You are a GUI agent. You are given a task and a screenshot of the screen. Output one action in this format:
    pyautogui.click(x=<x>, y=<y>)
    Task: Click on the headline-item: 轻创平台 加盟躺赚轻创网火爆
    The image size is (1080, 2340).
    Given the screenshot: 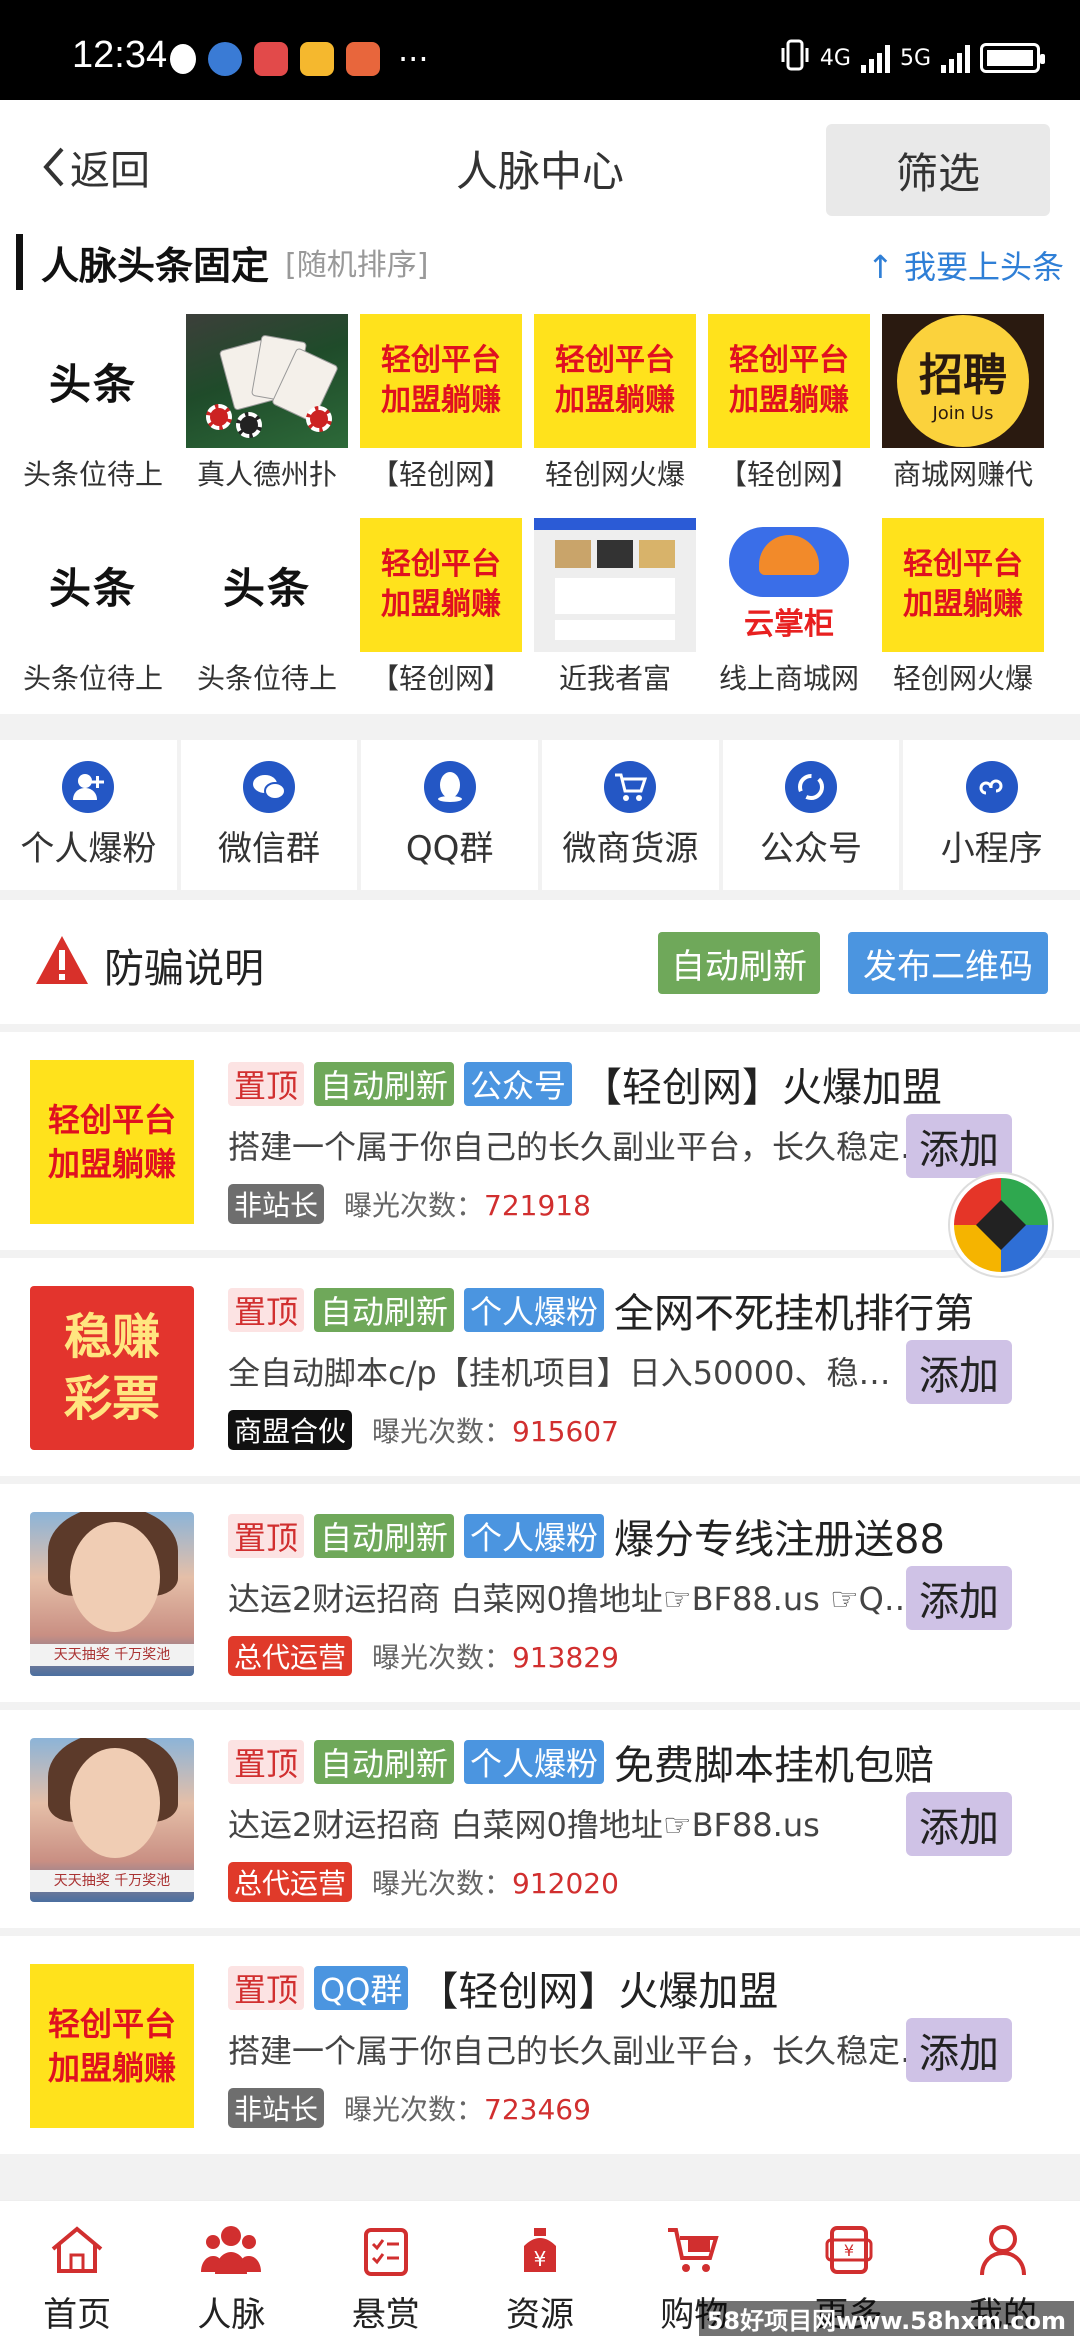 What is the action you would take?
    pyautogui.click(x=963, y=610)
    